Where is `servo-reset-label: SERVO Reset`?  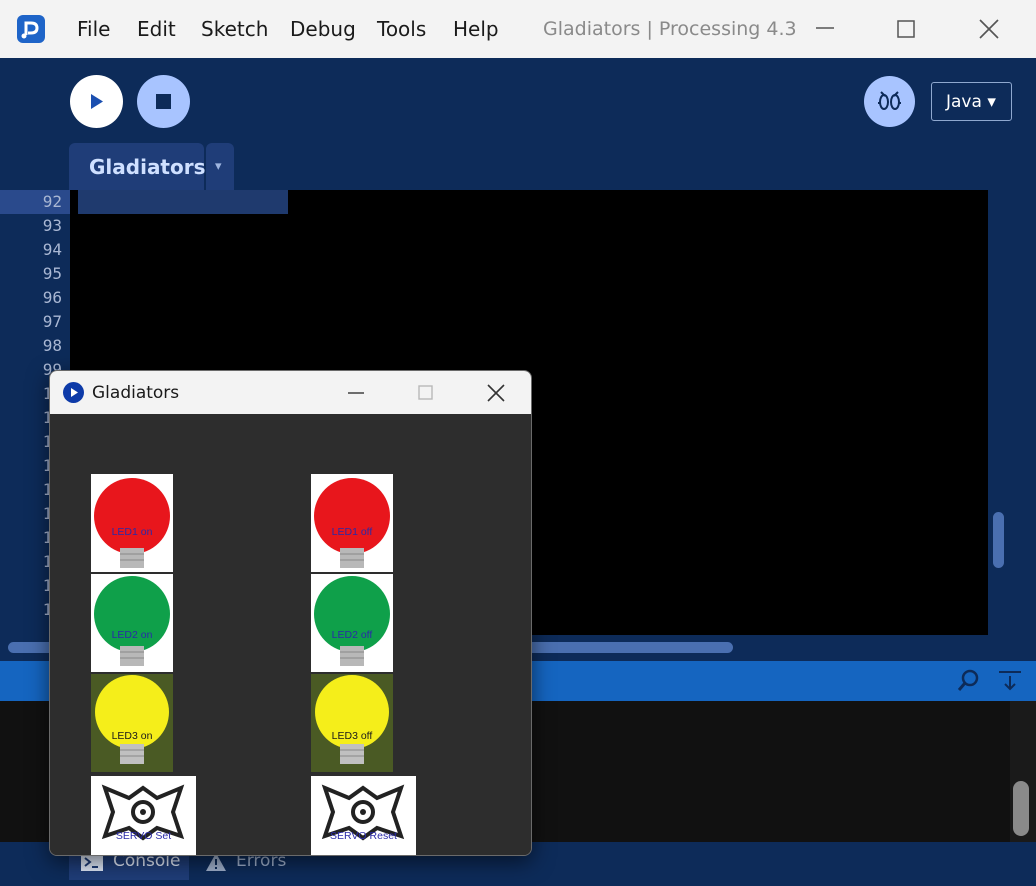 servo-reset-label: SERVO Reset is located at coordinates (363, 836).